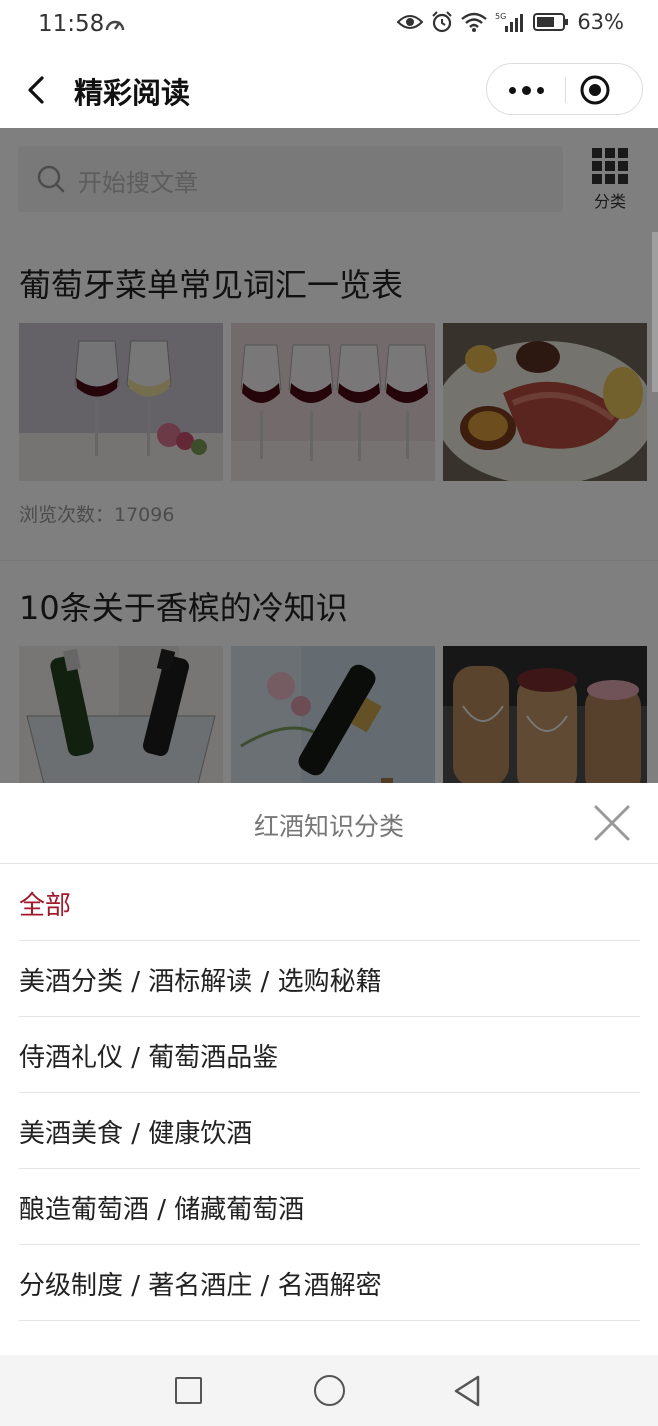 This screenshot has width=658, height=1426. Describe the element at coordinates (115, 25) in the screenshot. I see `speed-icon` at that location.